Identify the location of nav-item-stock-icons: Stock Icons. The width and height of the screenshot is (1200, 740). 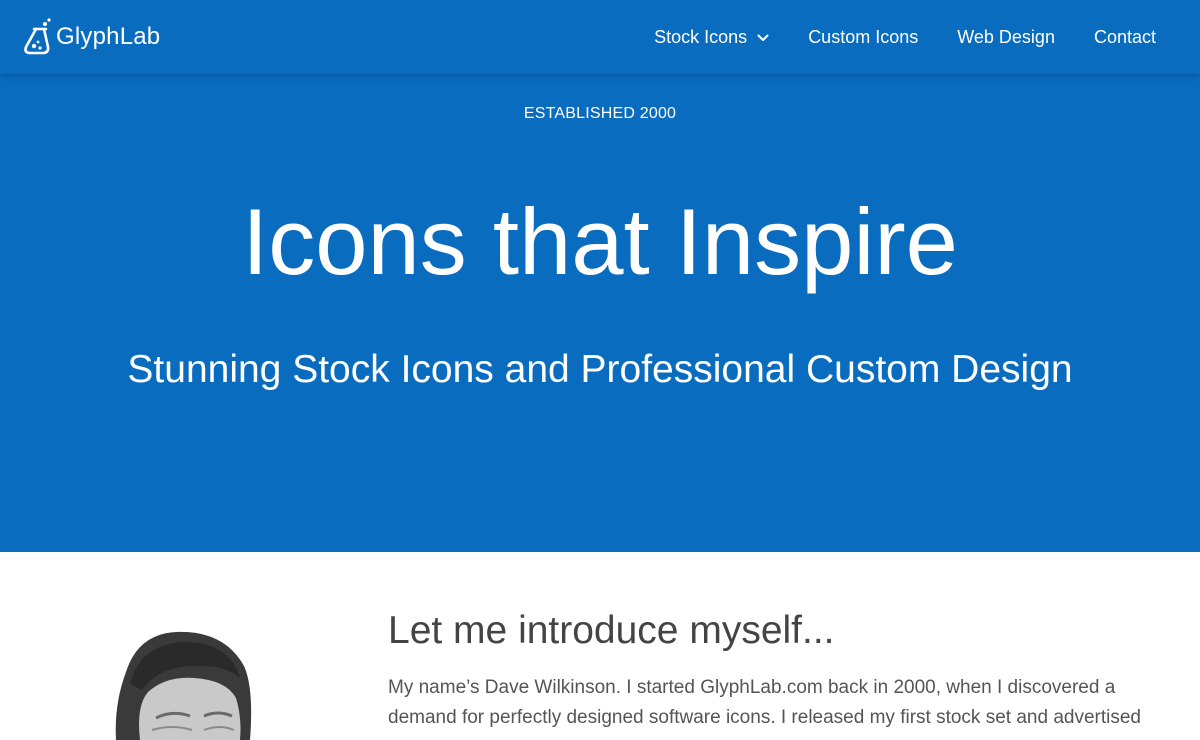
(711, 37).